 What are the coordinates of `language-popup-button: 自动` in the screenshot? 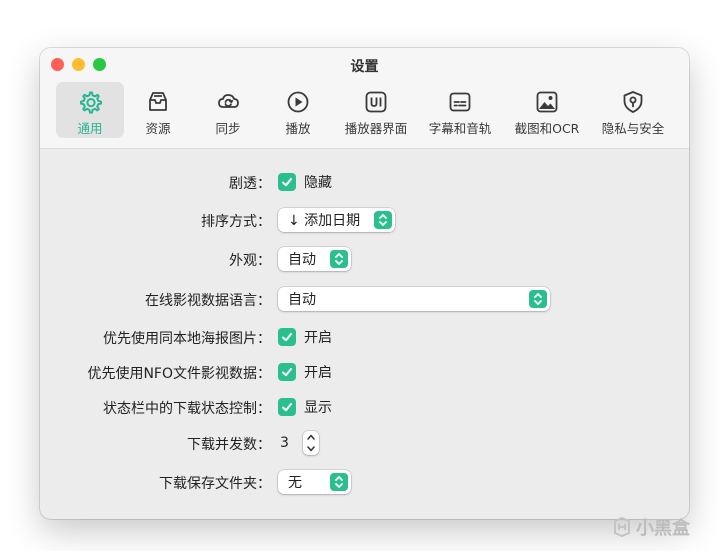 It's located at (414, 299).